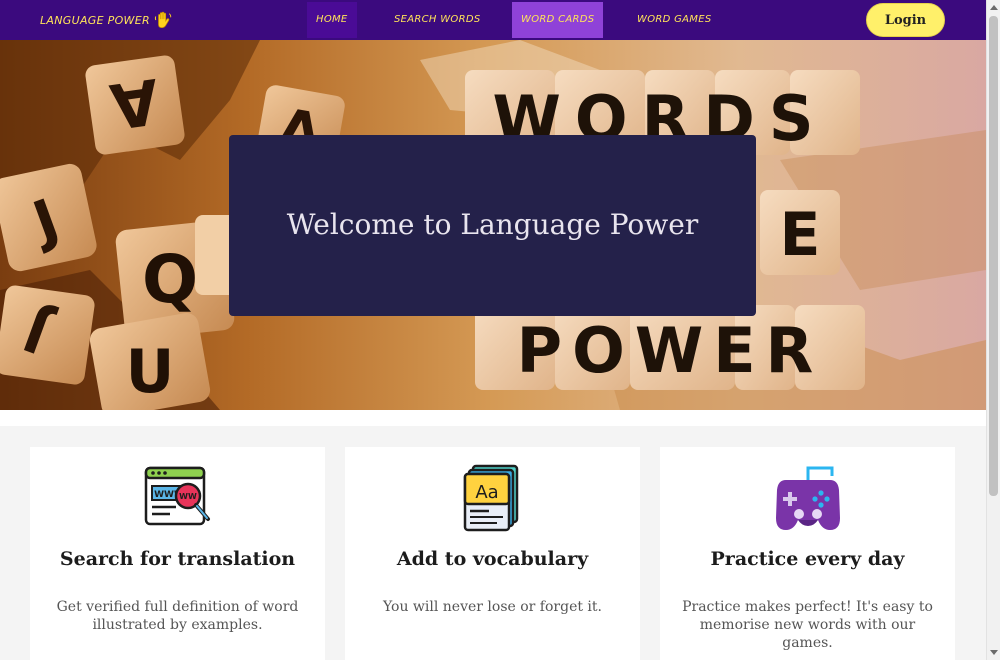 The width and height of the screenshot is (1000, 660). Describe the element at coordinates (492, 559) in the screenshot. I see `feature-title: Add to vocabulary` at that location.